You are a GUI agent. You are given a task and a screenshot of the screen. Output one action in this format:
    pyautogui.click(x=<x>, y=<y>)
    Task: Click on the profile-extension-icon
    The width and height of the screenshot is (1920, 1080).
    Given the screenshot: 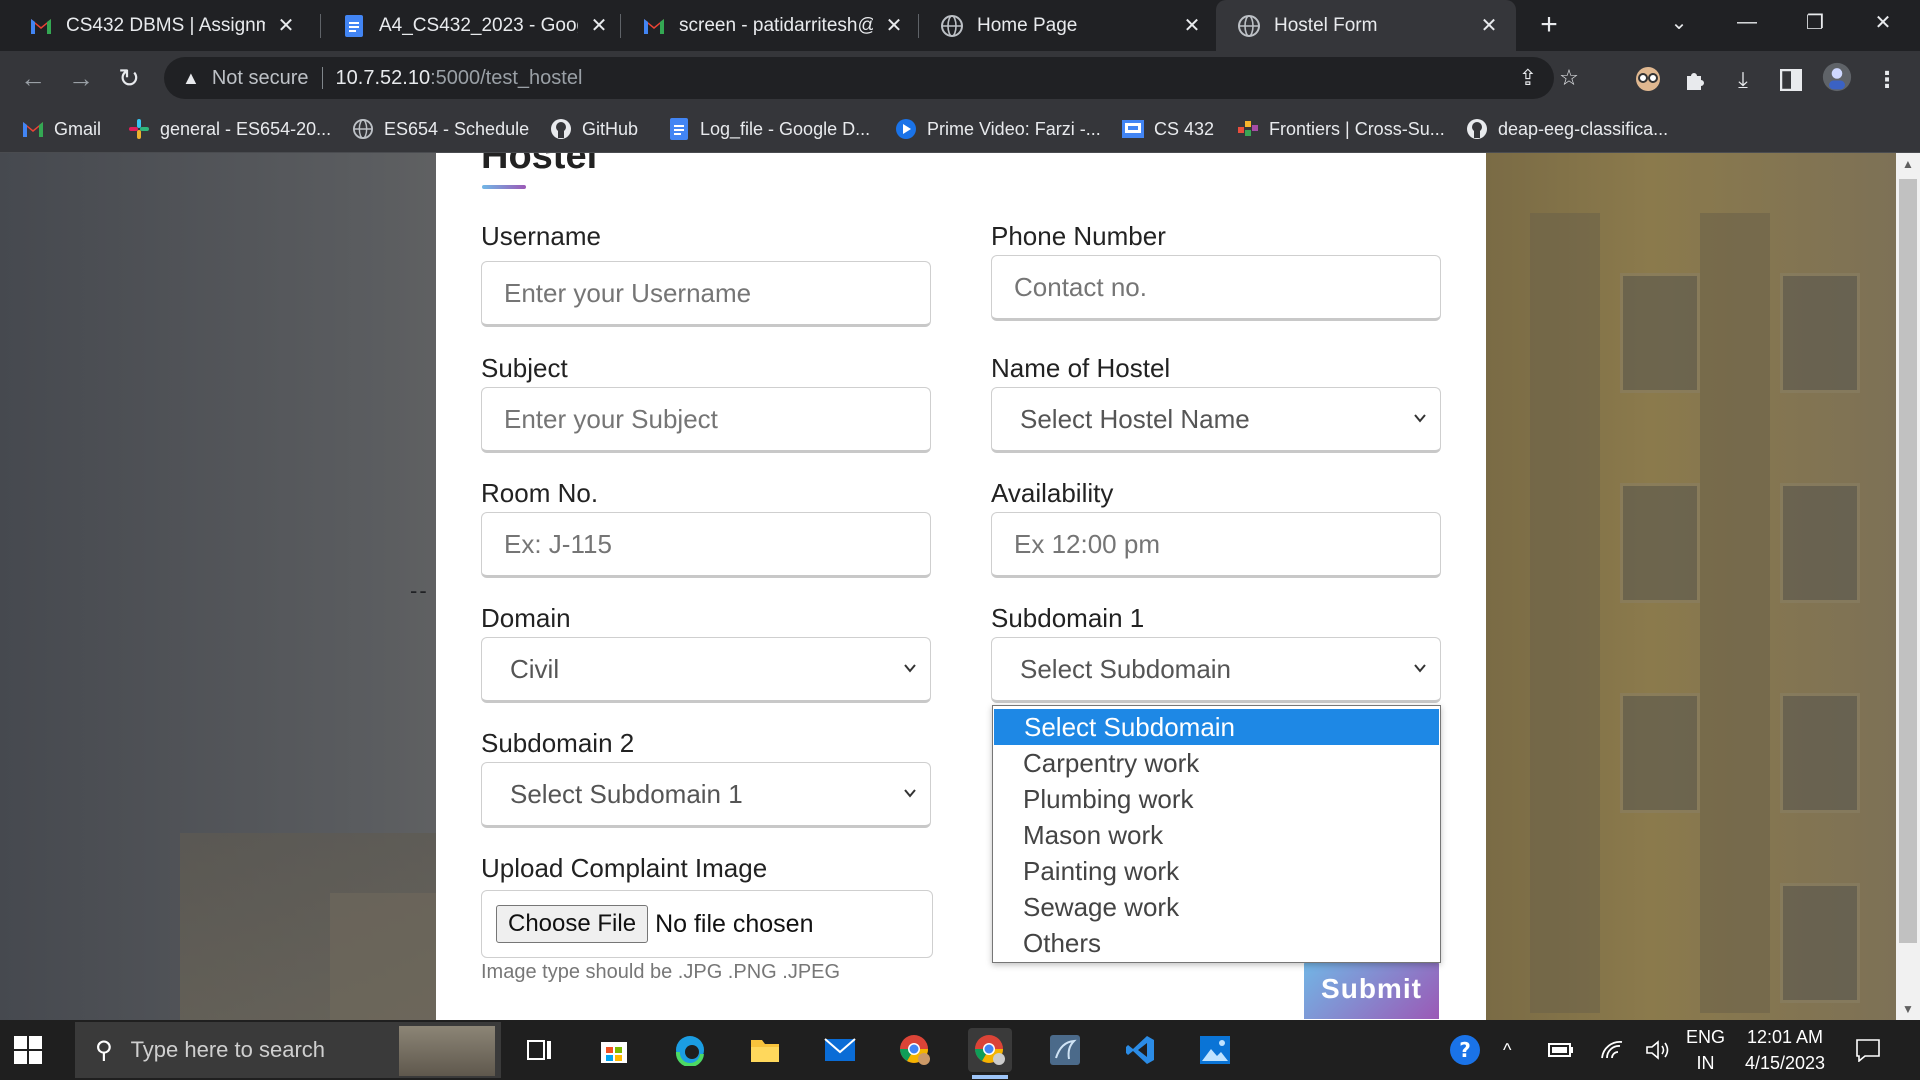 What is the action you would take?
    pyautogui.click(x=1648, y=79)
    